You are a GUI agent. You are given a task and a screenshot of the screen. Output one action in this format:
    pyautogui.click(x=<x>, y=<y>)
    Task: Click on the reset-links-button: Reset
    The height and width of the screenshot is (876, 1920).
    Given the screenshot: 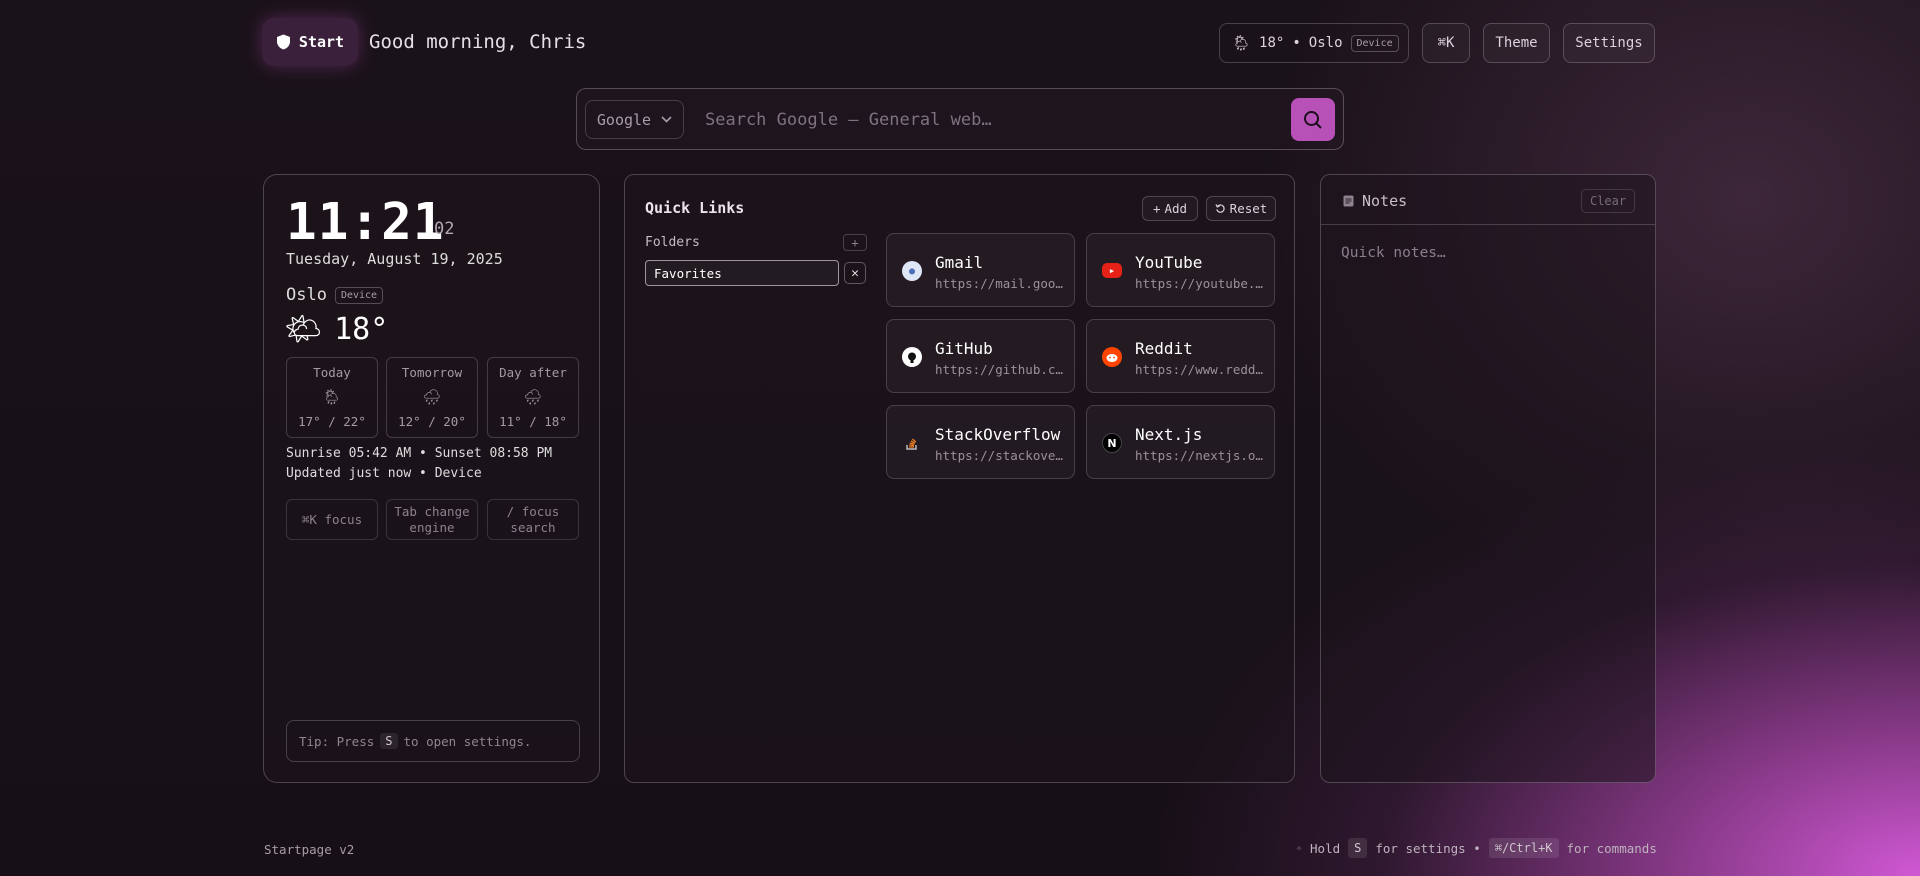 What is the action you would take?
    pyautogui.click(x=1241, y=208)
    